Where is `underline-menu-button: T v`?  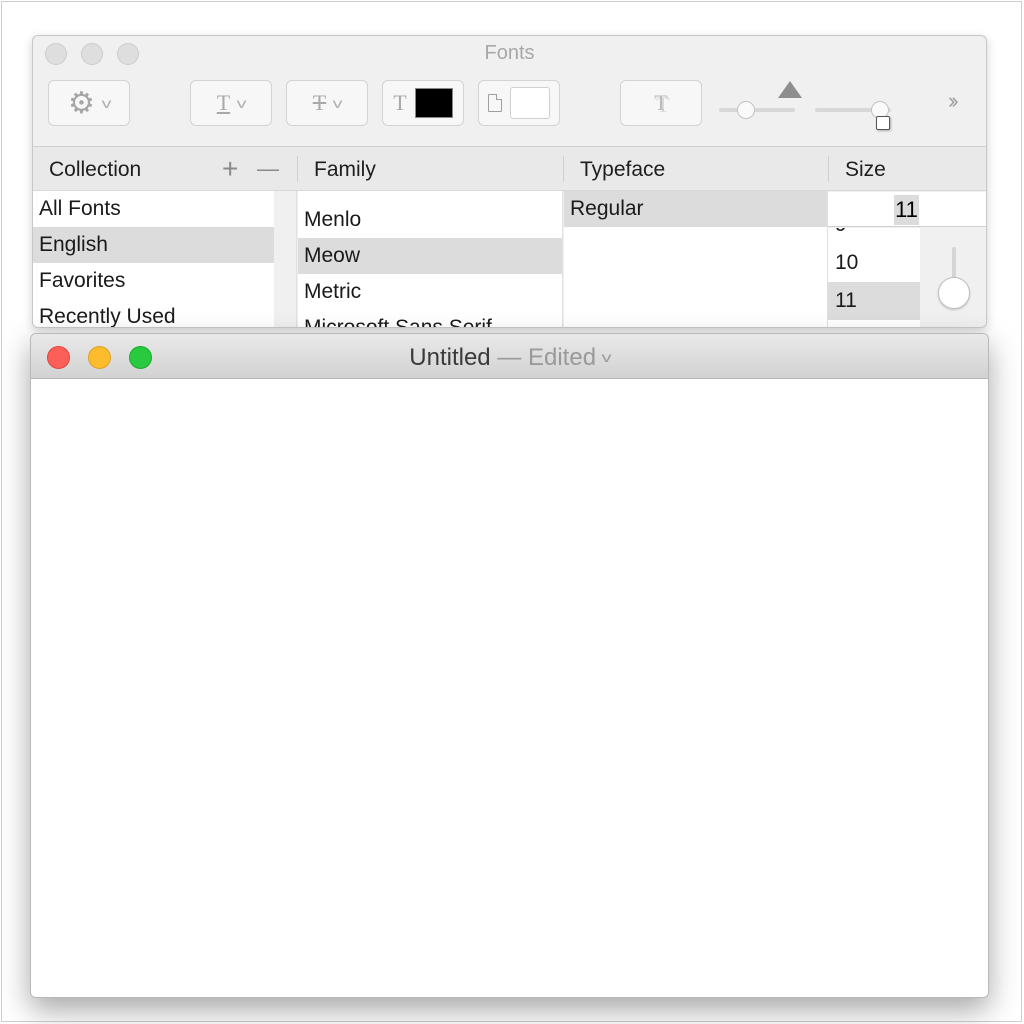 underline-menu-button: T v is located at coordinates (231, 103).